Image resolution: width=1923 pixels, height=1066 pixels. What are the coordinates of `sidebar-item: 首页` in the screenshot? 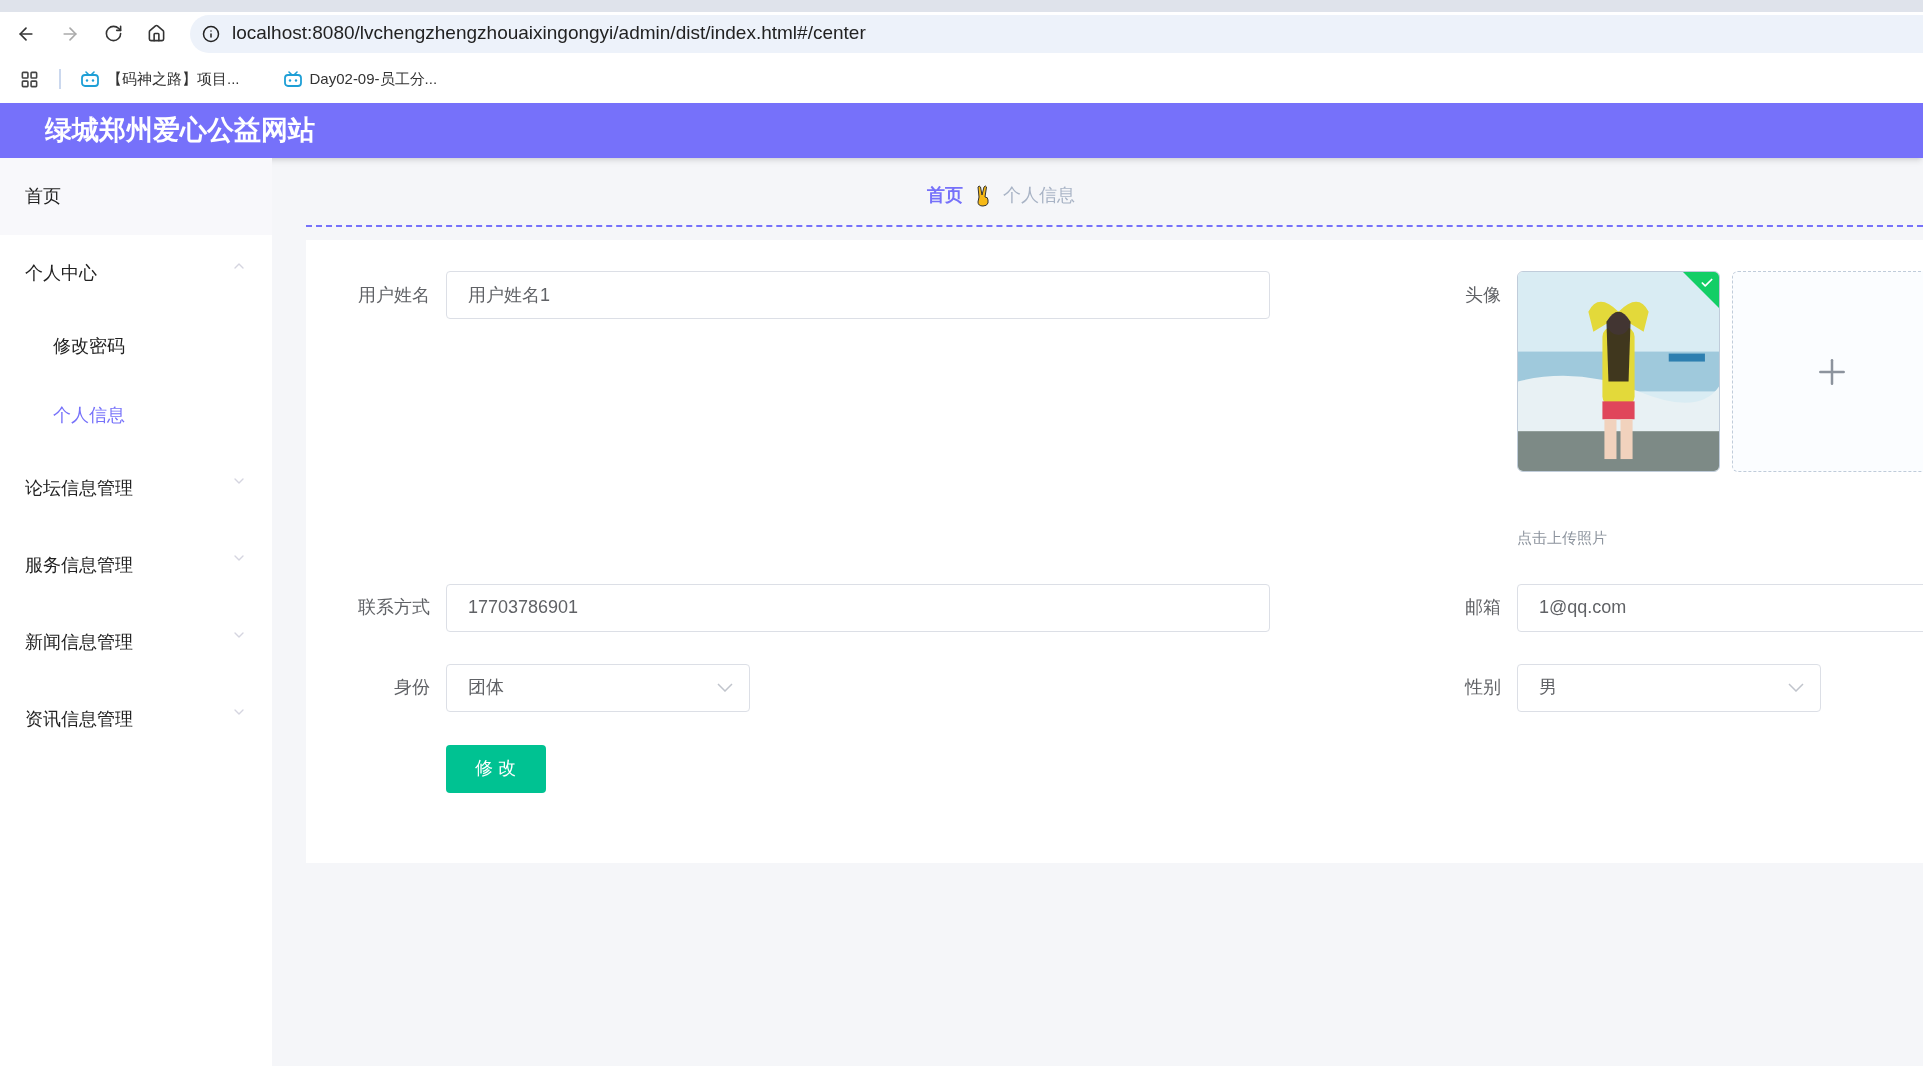 It's located at (136, 196).